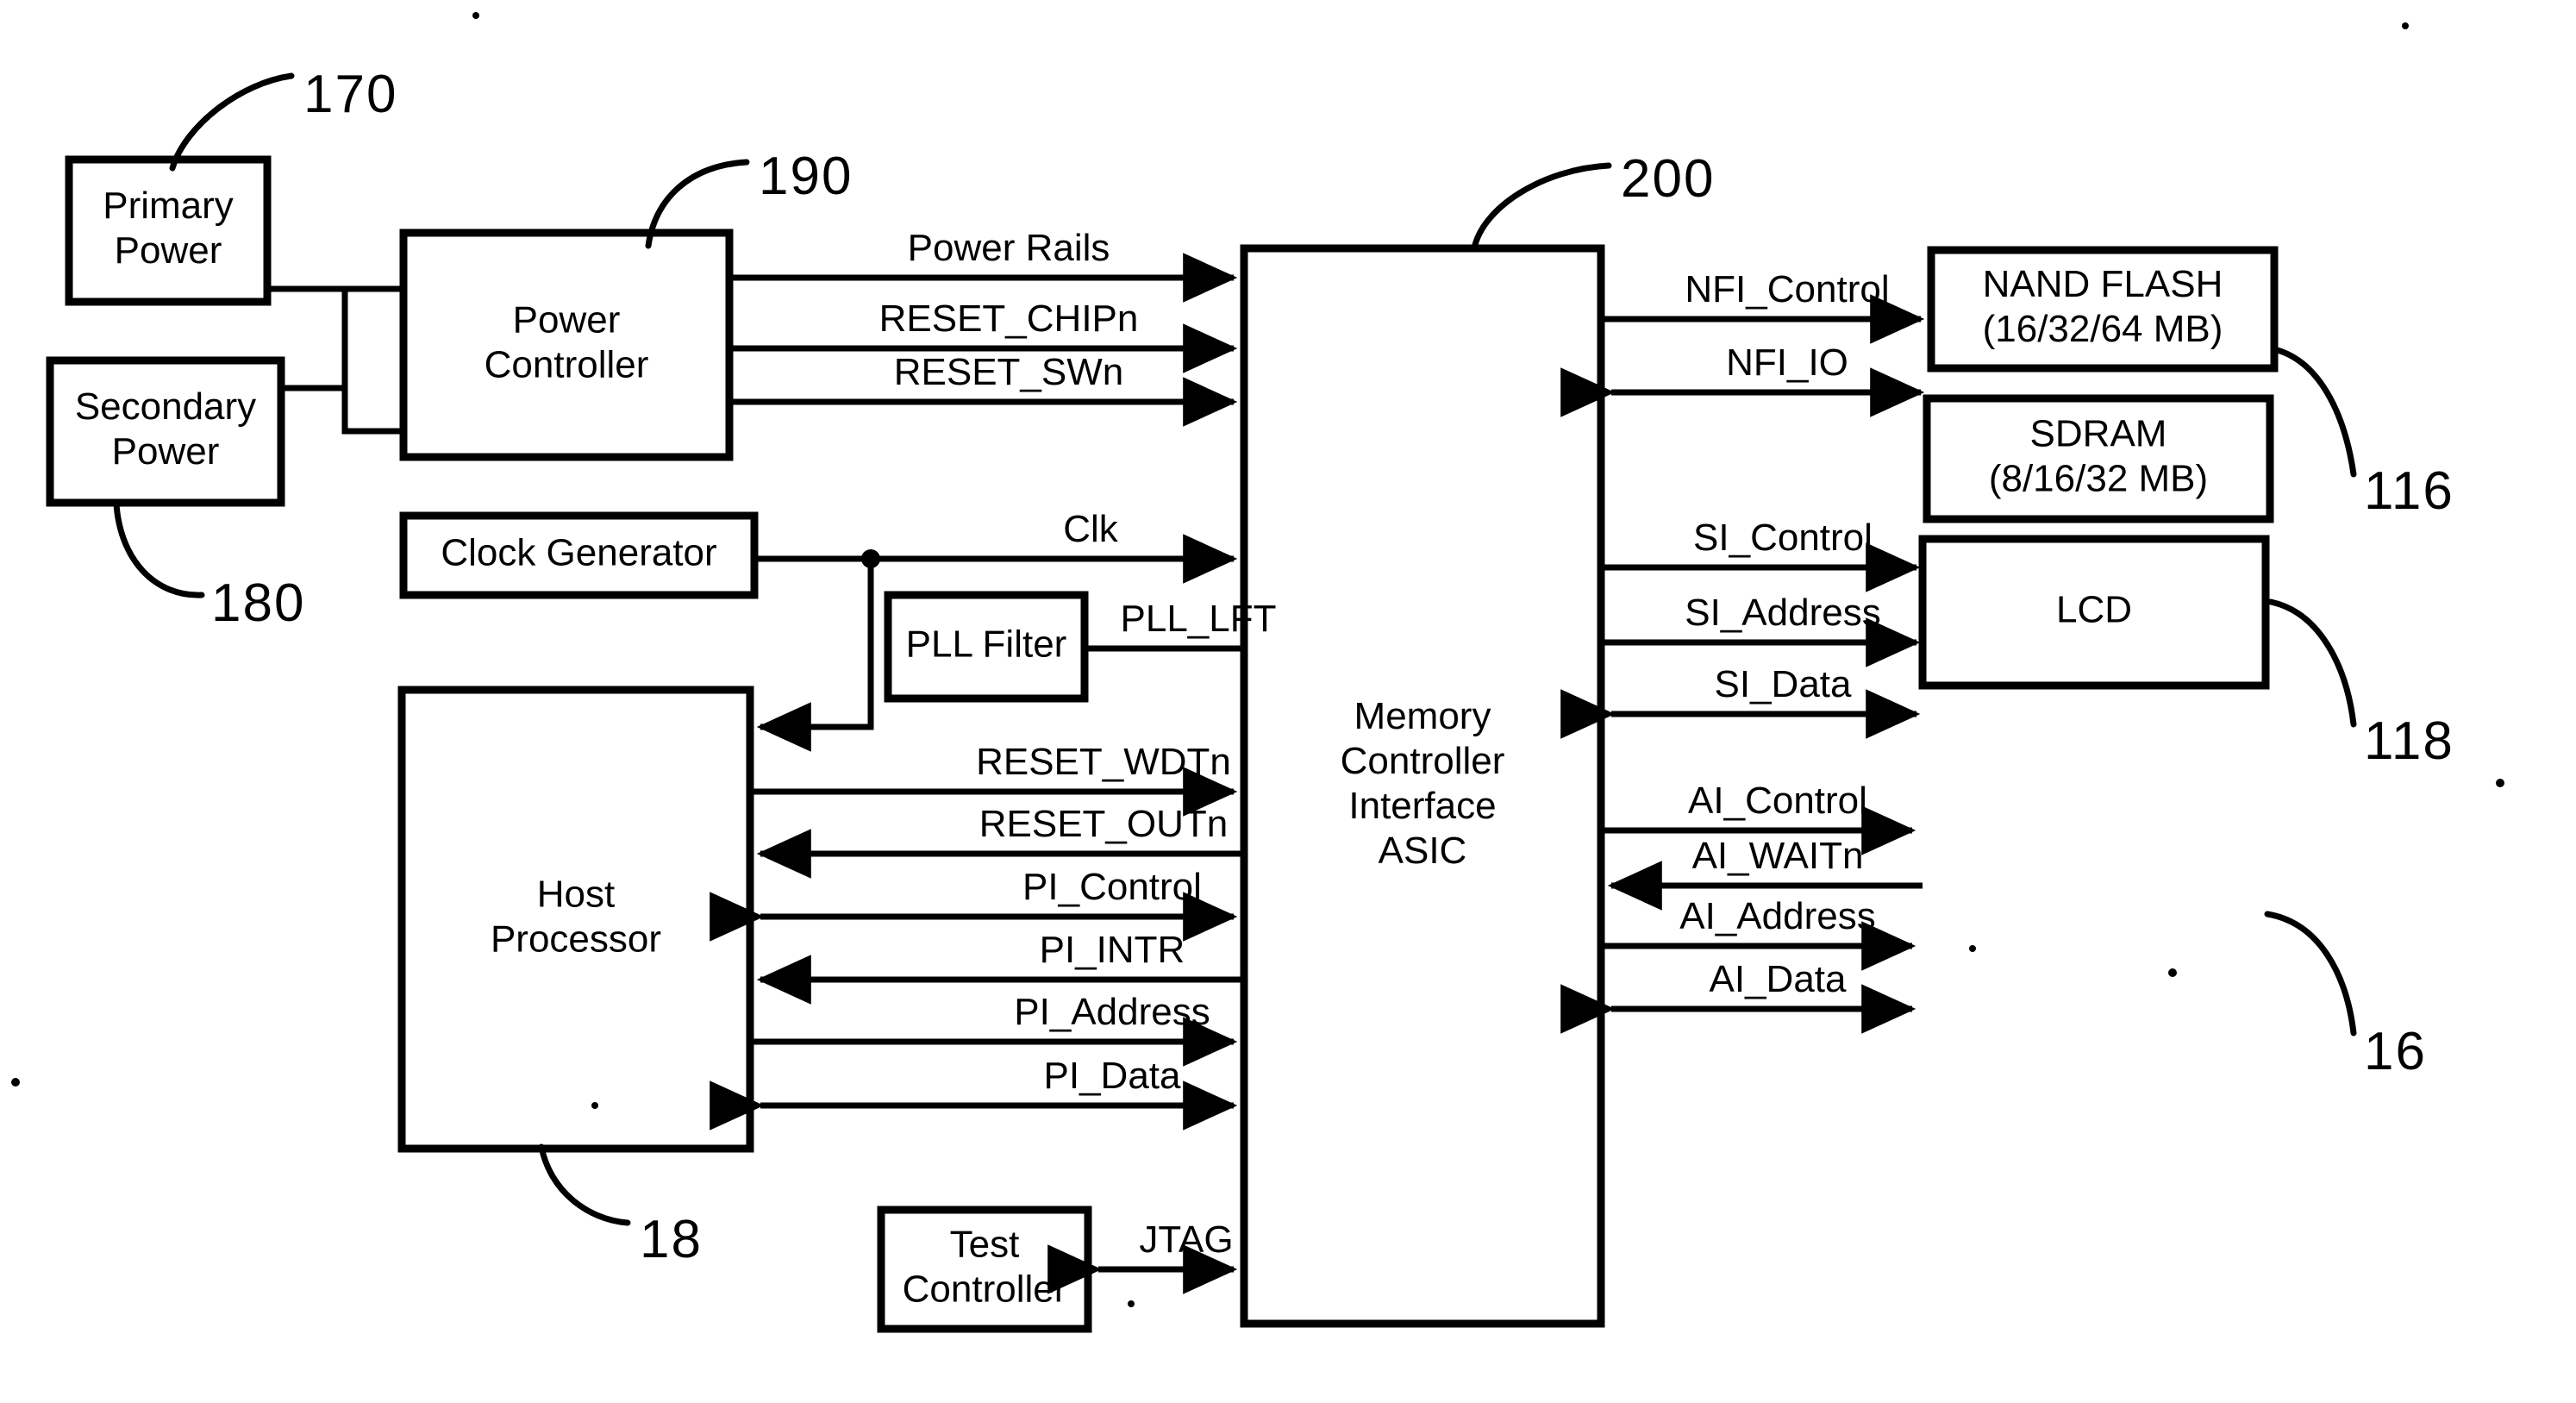  What do you see at coordinates (576, 939) in the screenshot?
I see `block-label-host-processor: Processor` at bounding box center [576, 939].